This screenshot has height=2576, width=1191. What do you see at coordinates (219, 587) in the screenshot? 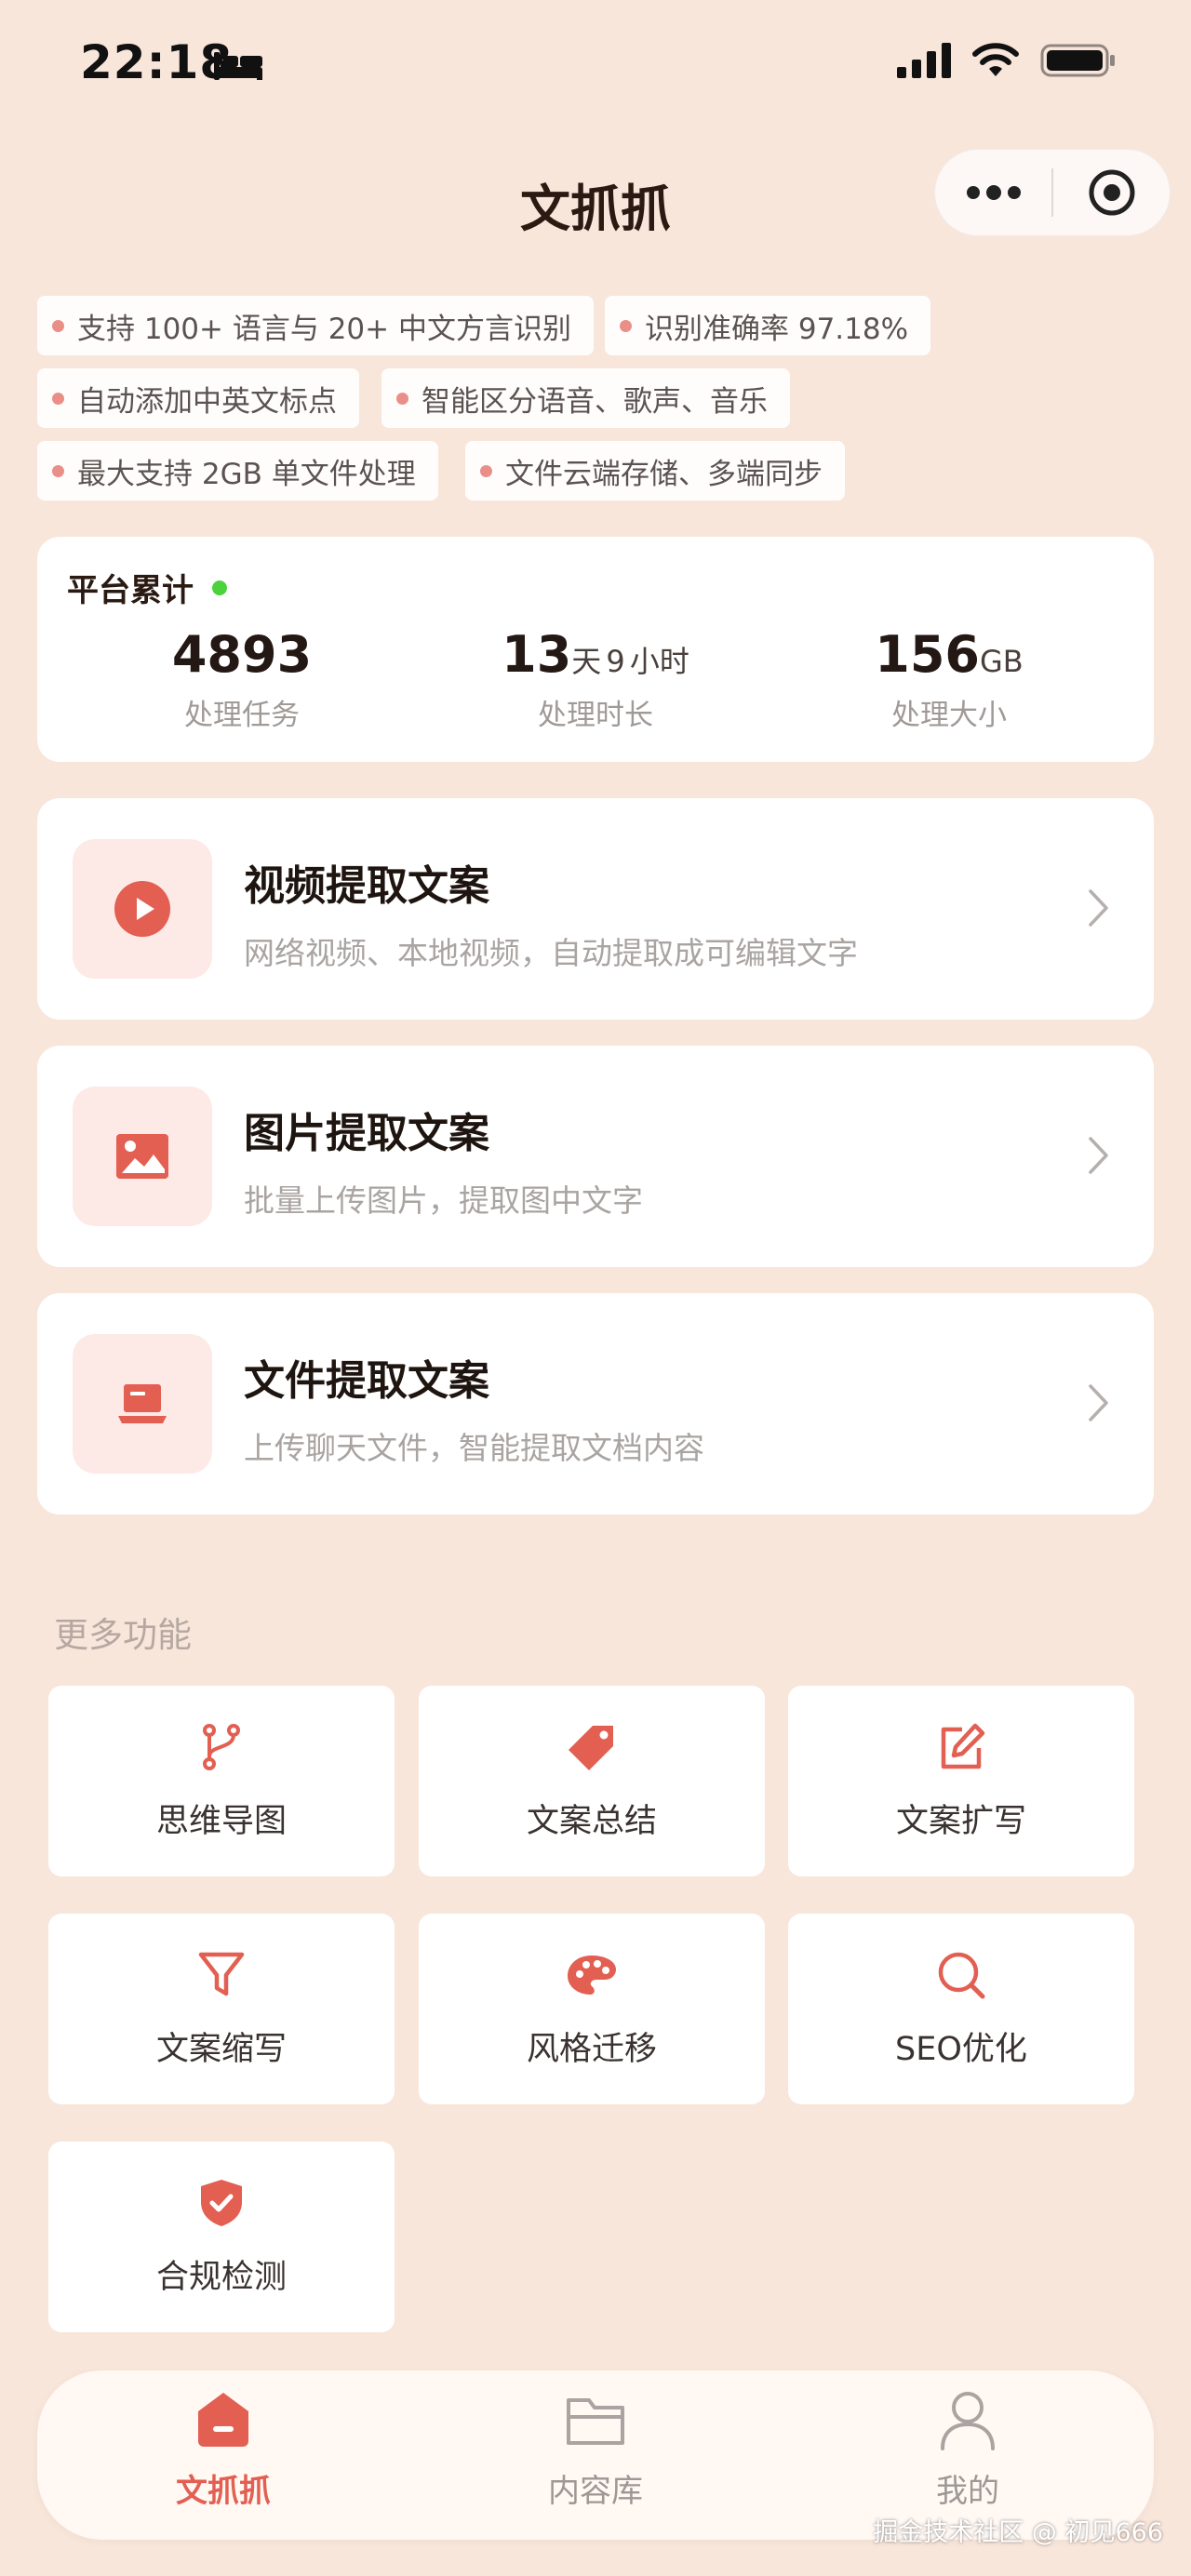
I see `live-status-dot` at bounding box center [219, 587].